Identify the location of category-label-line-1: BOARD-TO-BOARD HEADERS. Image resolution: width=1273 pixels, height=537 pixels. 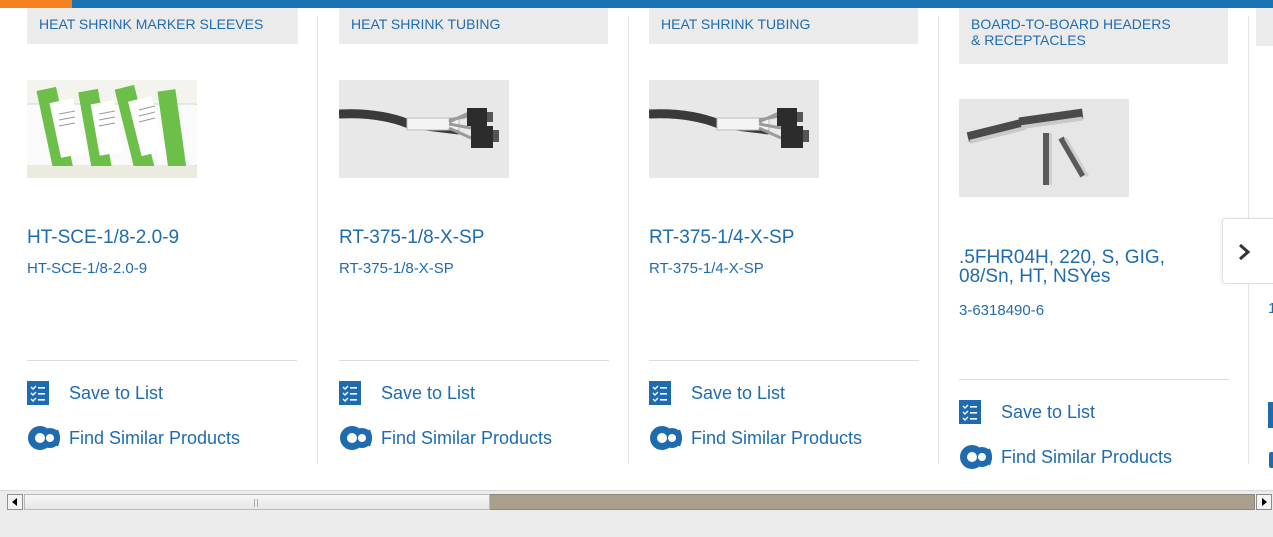
(1071, 24).